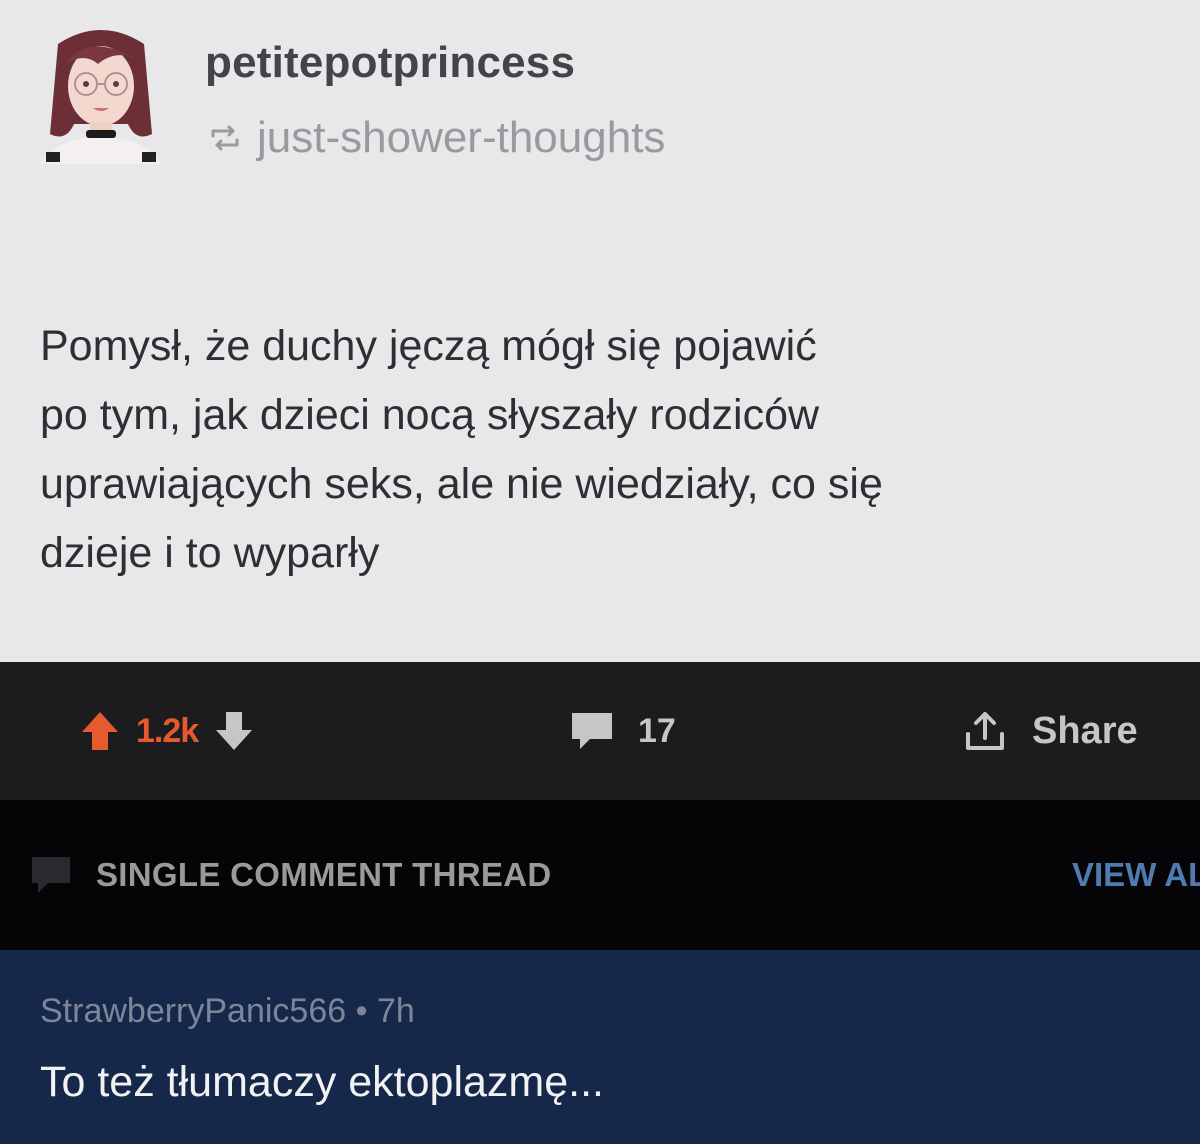  Describe the element at coordinates (1085, 730) in the screenshot. I see `share-label: Share` at that location.